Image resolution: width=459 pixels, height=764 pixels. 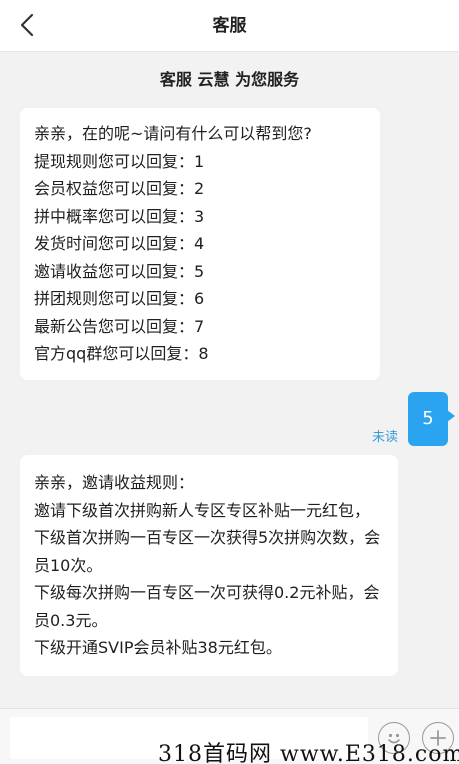 I want to click on message-line: 会员权益您可以回复：2, so click(x=119, y=188).